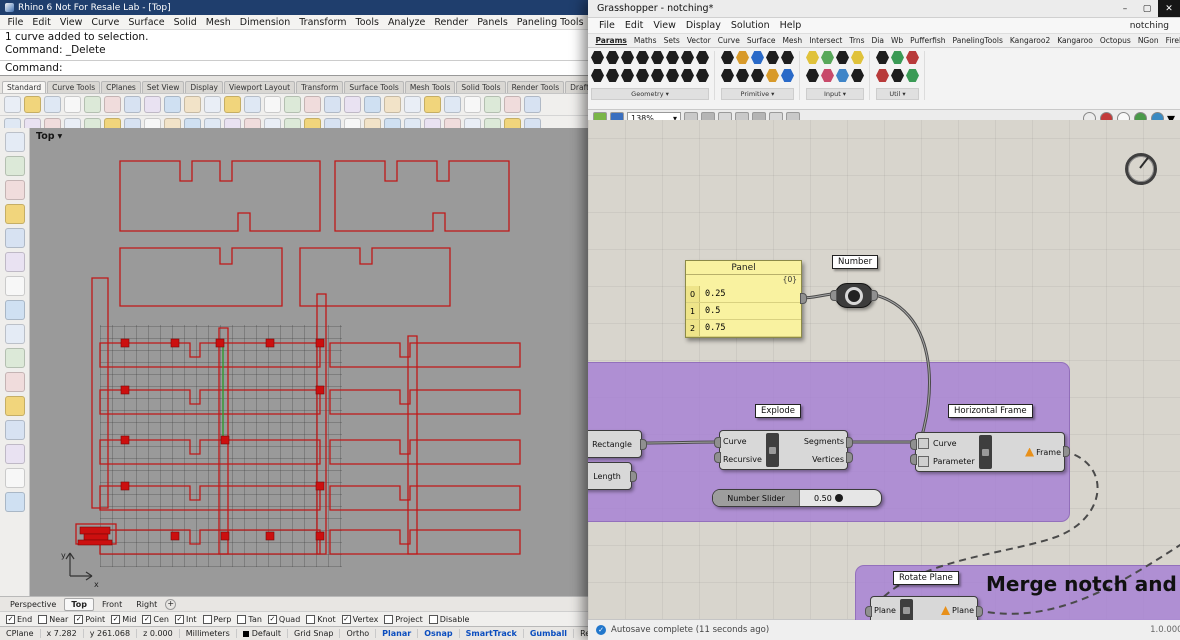 This screenshot has width=1180, height=640. What do you see at coordinates (772, 450) in the screenshot?
I see `explode-icon` at bounding box center [772, 450].